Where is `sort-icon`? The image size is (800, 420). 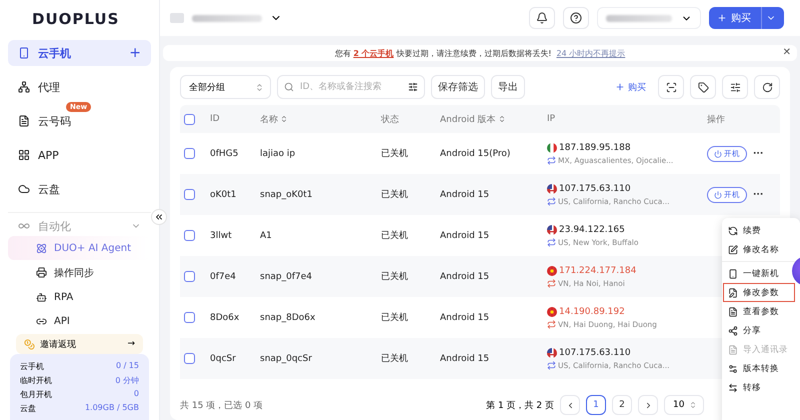
sort-icon is located at coordinates (259, 87).